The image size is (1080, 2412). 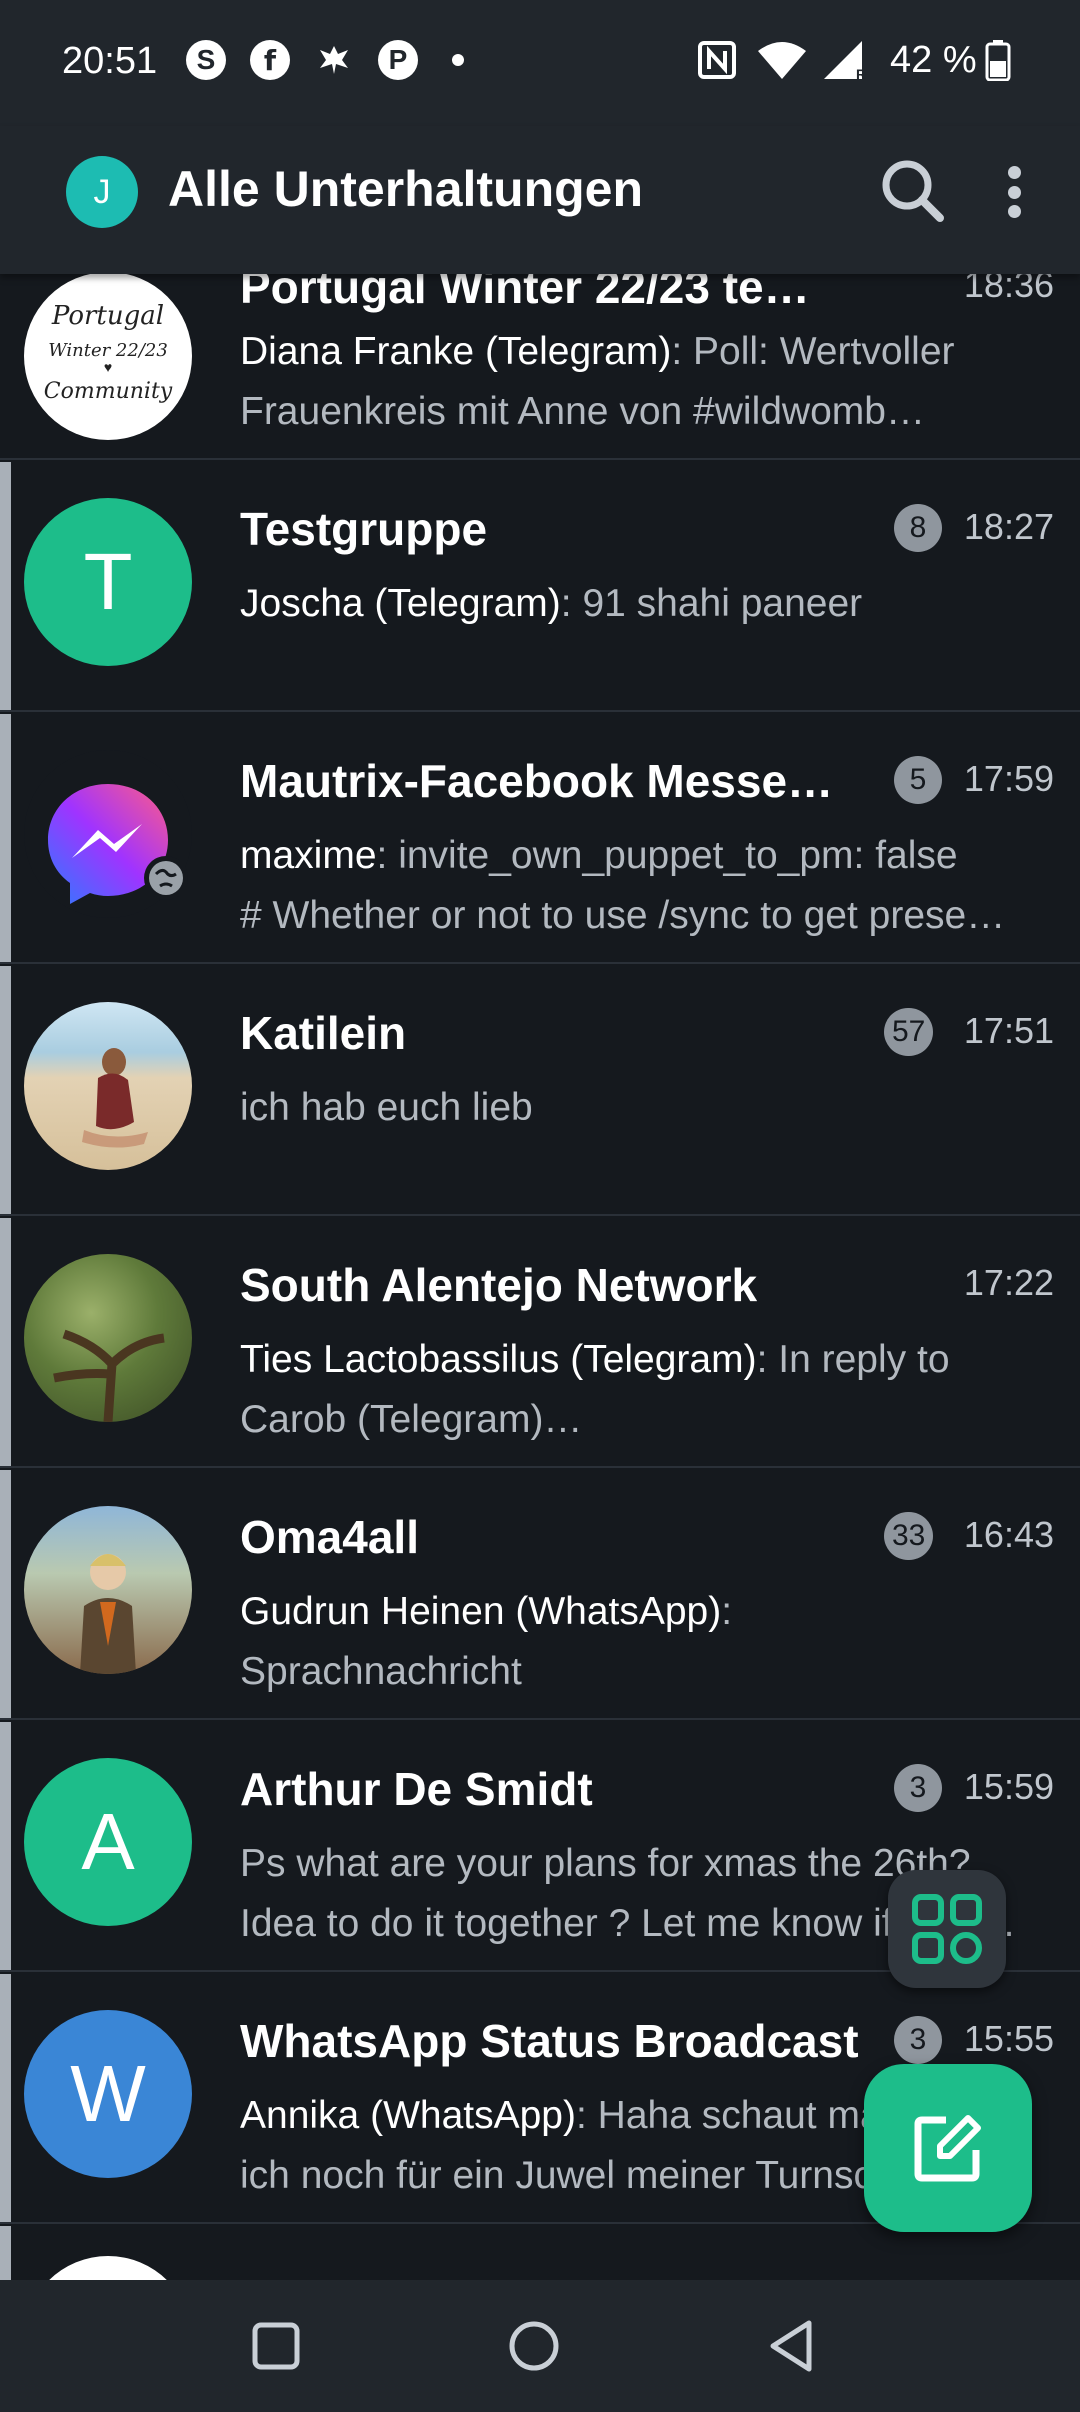 What do you see at coordinates (334, 60) in the screenshot?
I see `eagle-icon` at bounding box center [334, 60].